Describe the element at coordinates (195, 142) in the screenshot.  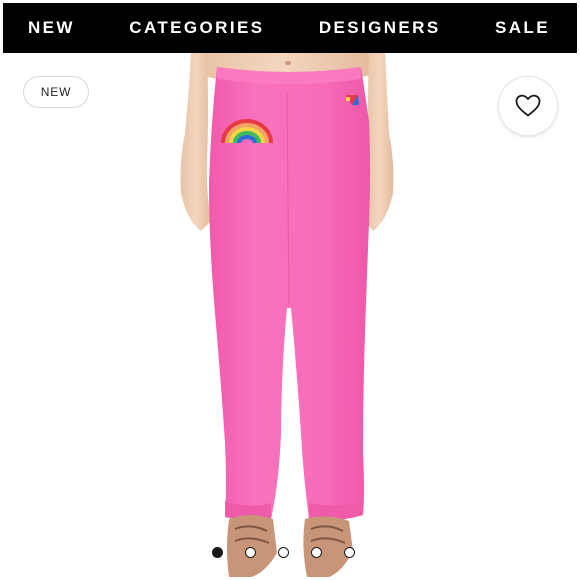
I see `model-left-arm` at that location.